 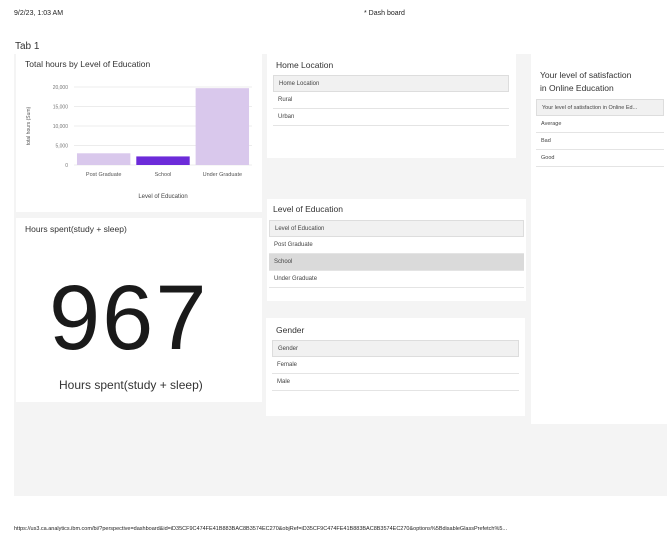 What do you see at coordinates (39, 13) in the screenshot?
I see `timestamp: 9/2/23, 1:03 AM` at bounding box center [39, 13].